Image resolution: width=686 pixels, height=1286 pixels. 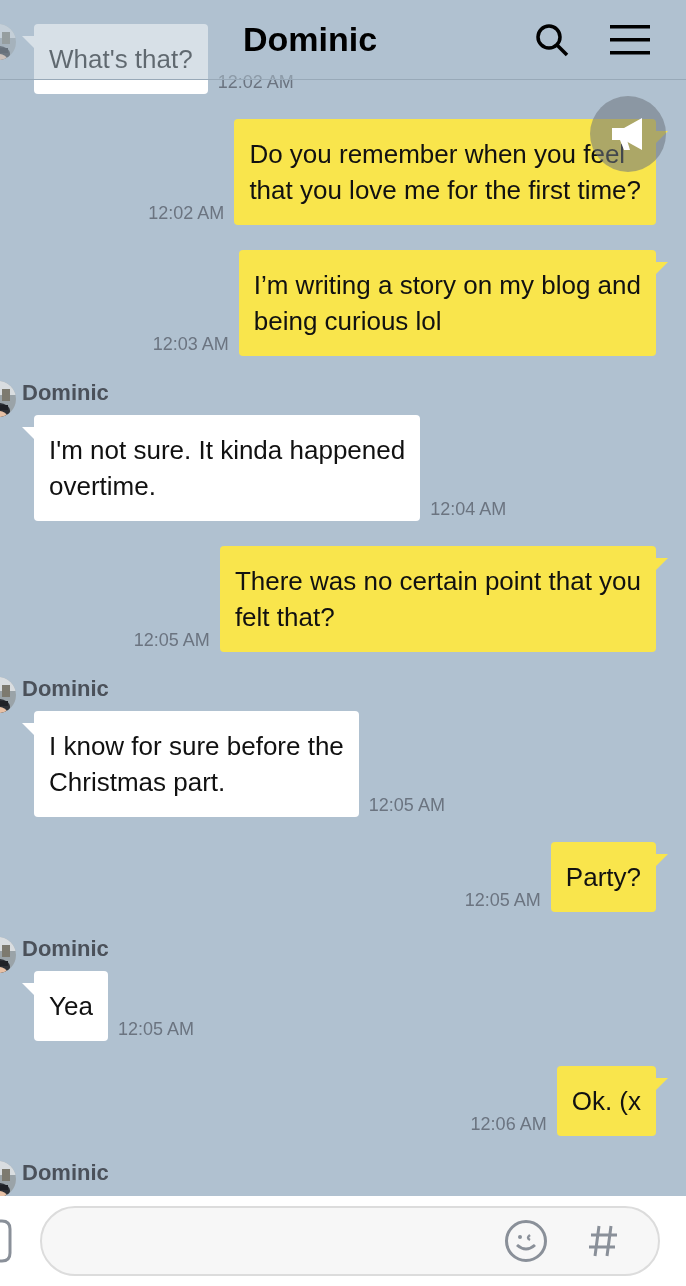 I want to click on message-time: 12:06 AM, so click(x=508, y=1124).